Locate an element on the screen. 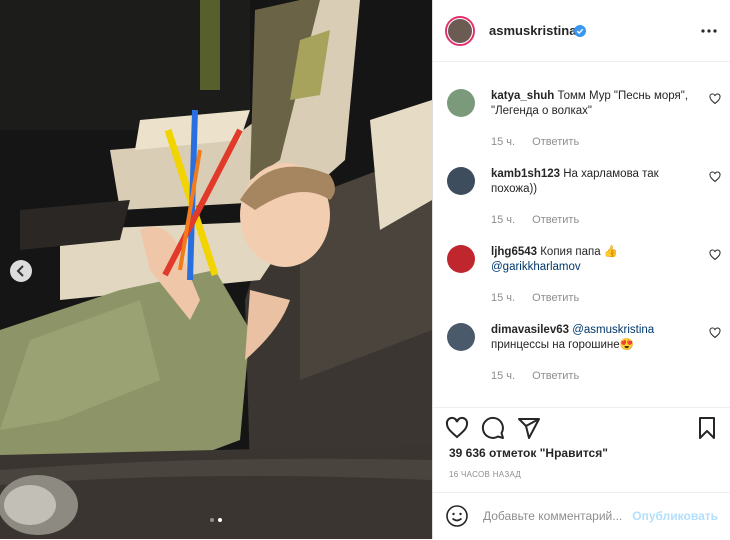 The image size is (730, 540). author-avatar is located at coordinates (460, 31).